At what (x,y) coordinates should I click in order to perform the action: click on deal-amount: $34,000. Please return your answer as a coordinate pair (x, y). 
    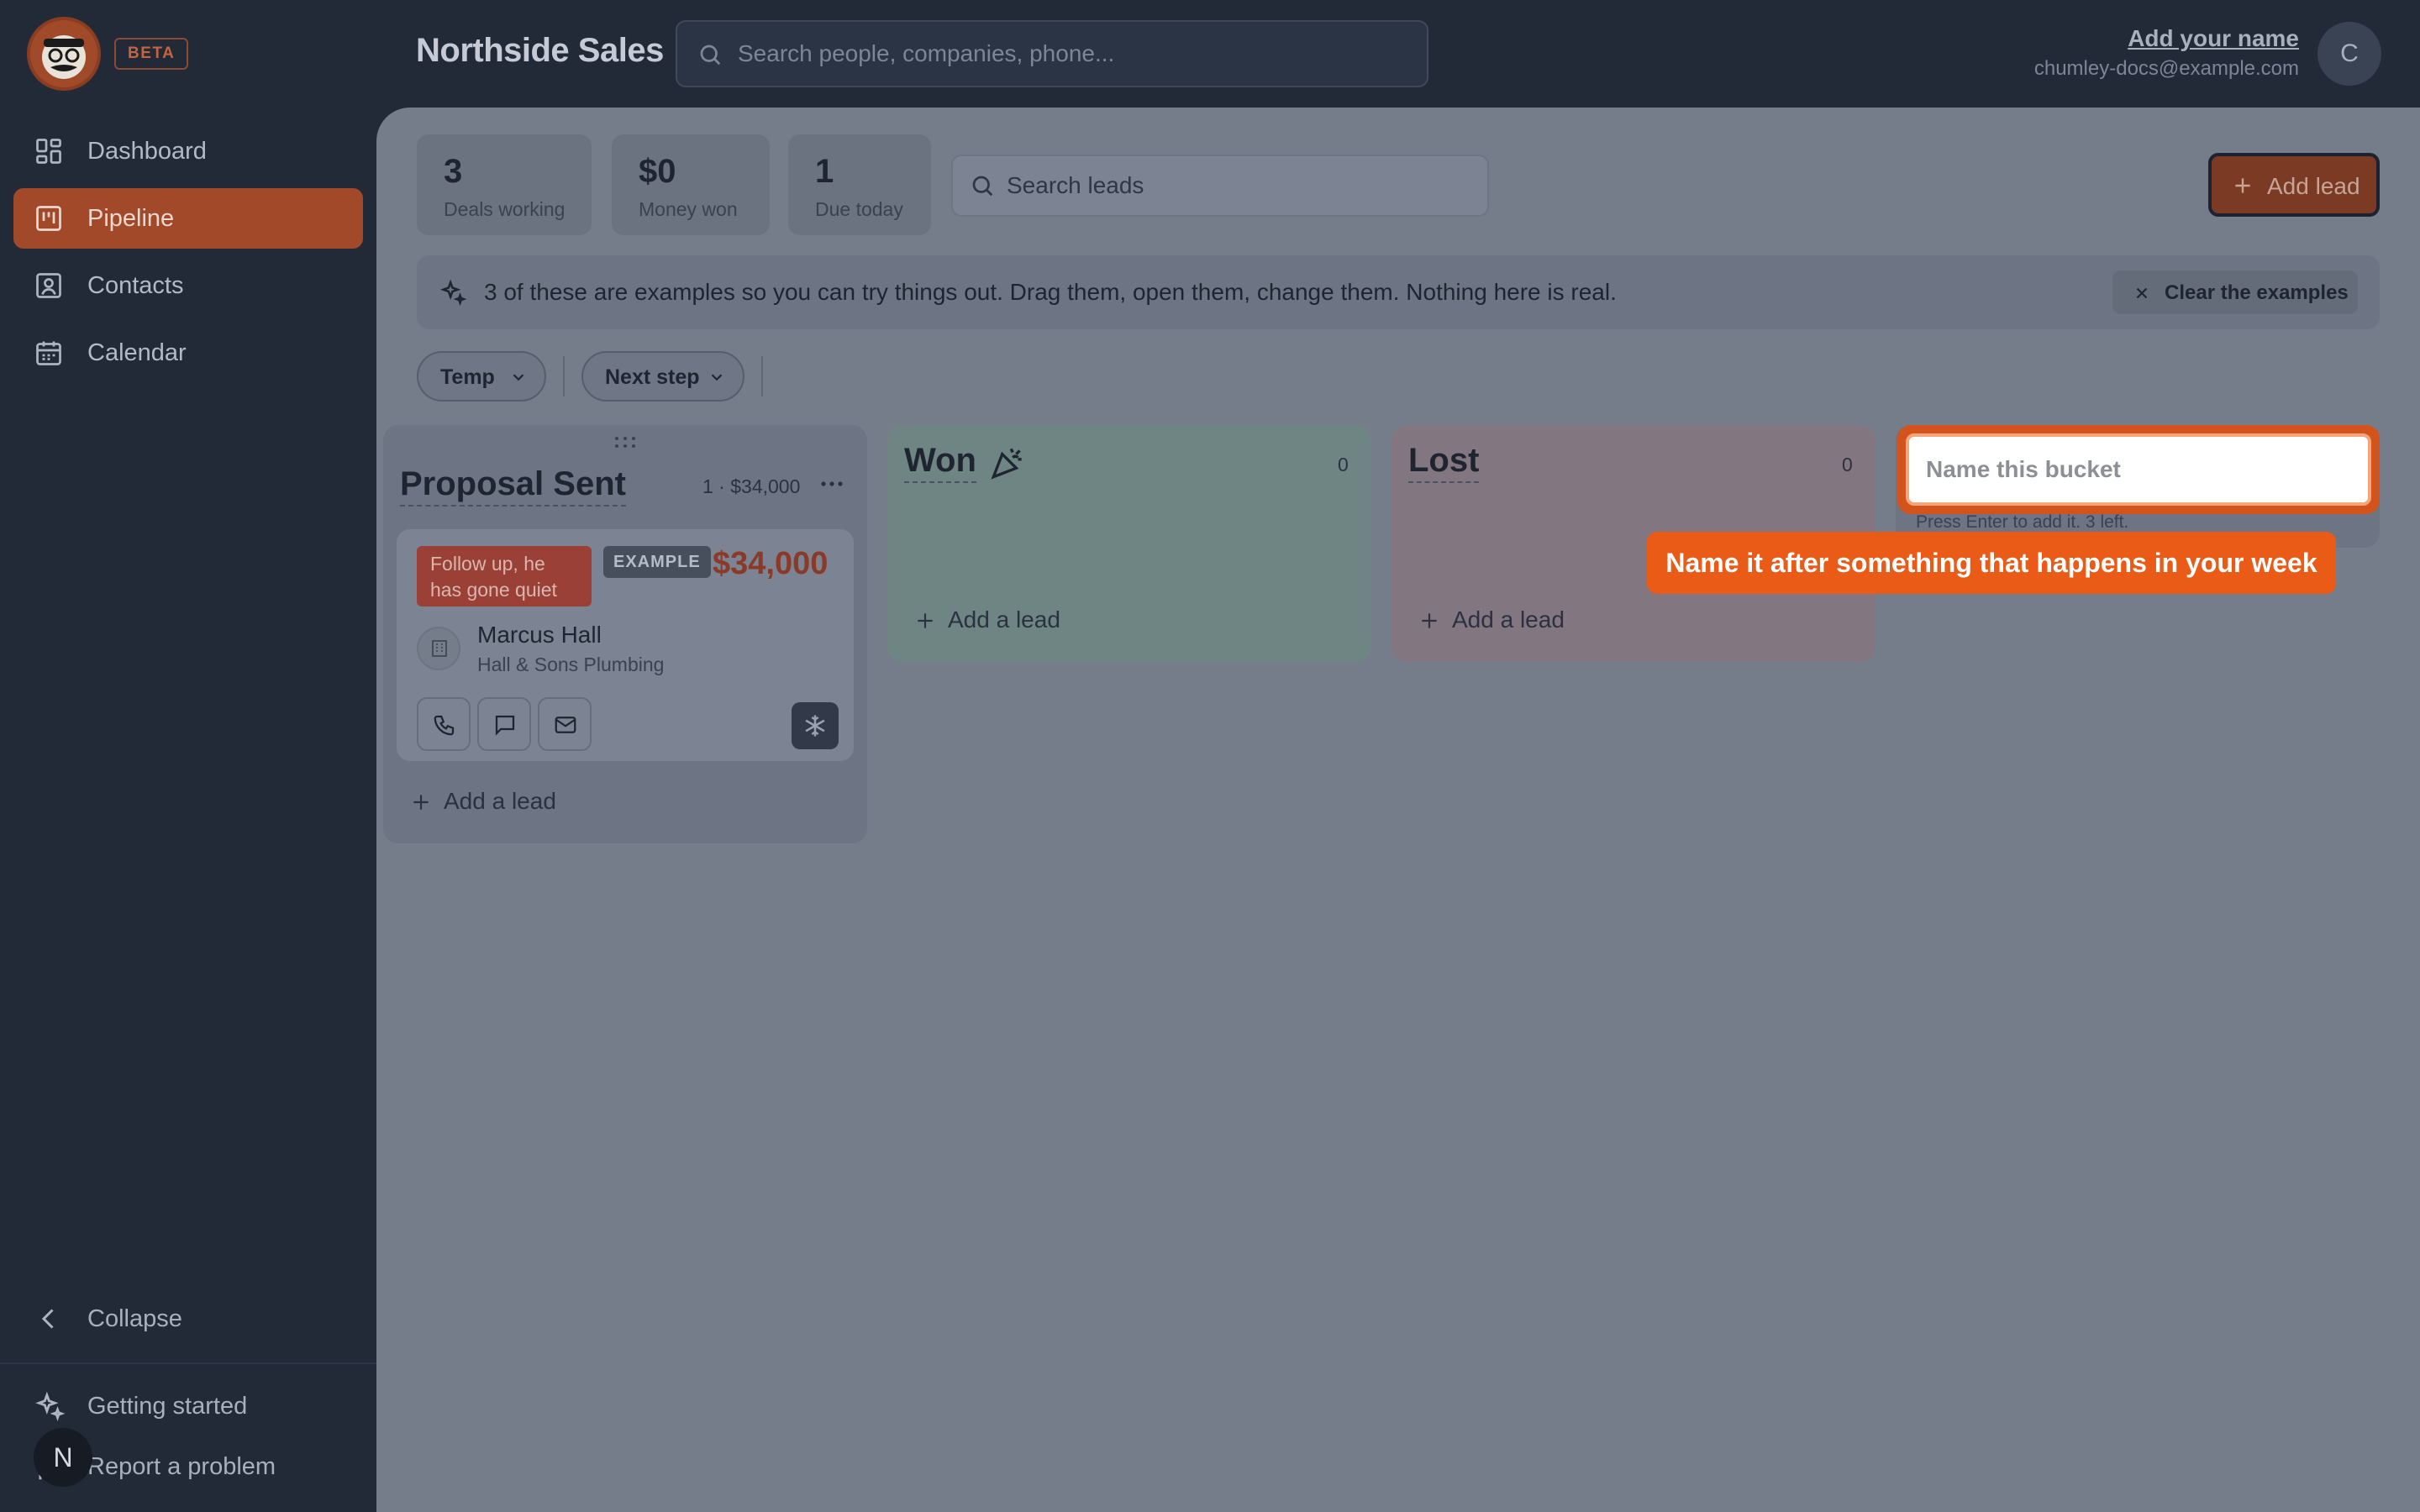
    Looking at the image, I should click on (771, 563).